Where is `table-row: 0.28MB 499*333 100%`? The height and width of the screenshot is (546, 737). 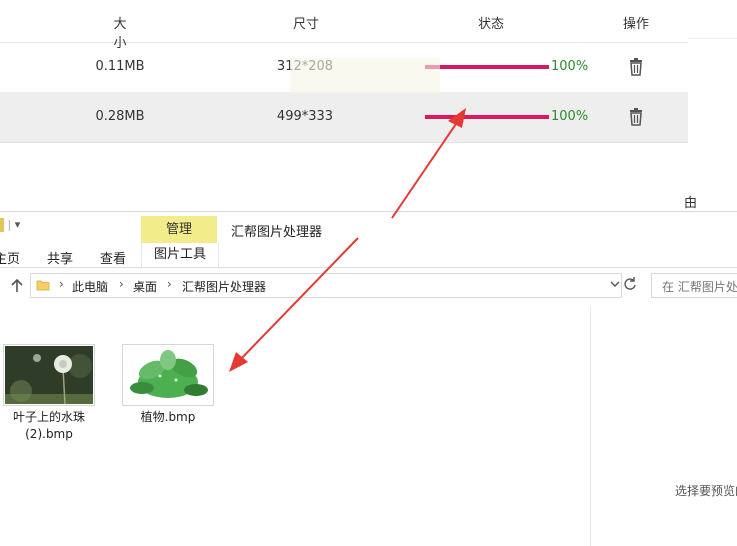
table-row: 0.28MB 499*333 100% is located at coordinates (344, 117).